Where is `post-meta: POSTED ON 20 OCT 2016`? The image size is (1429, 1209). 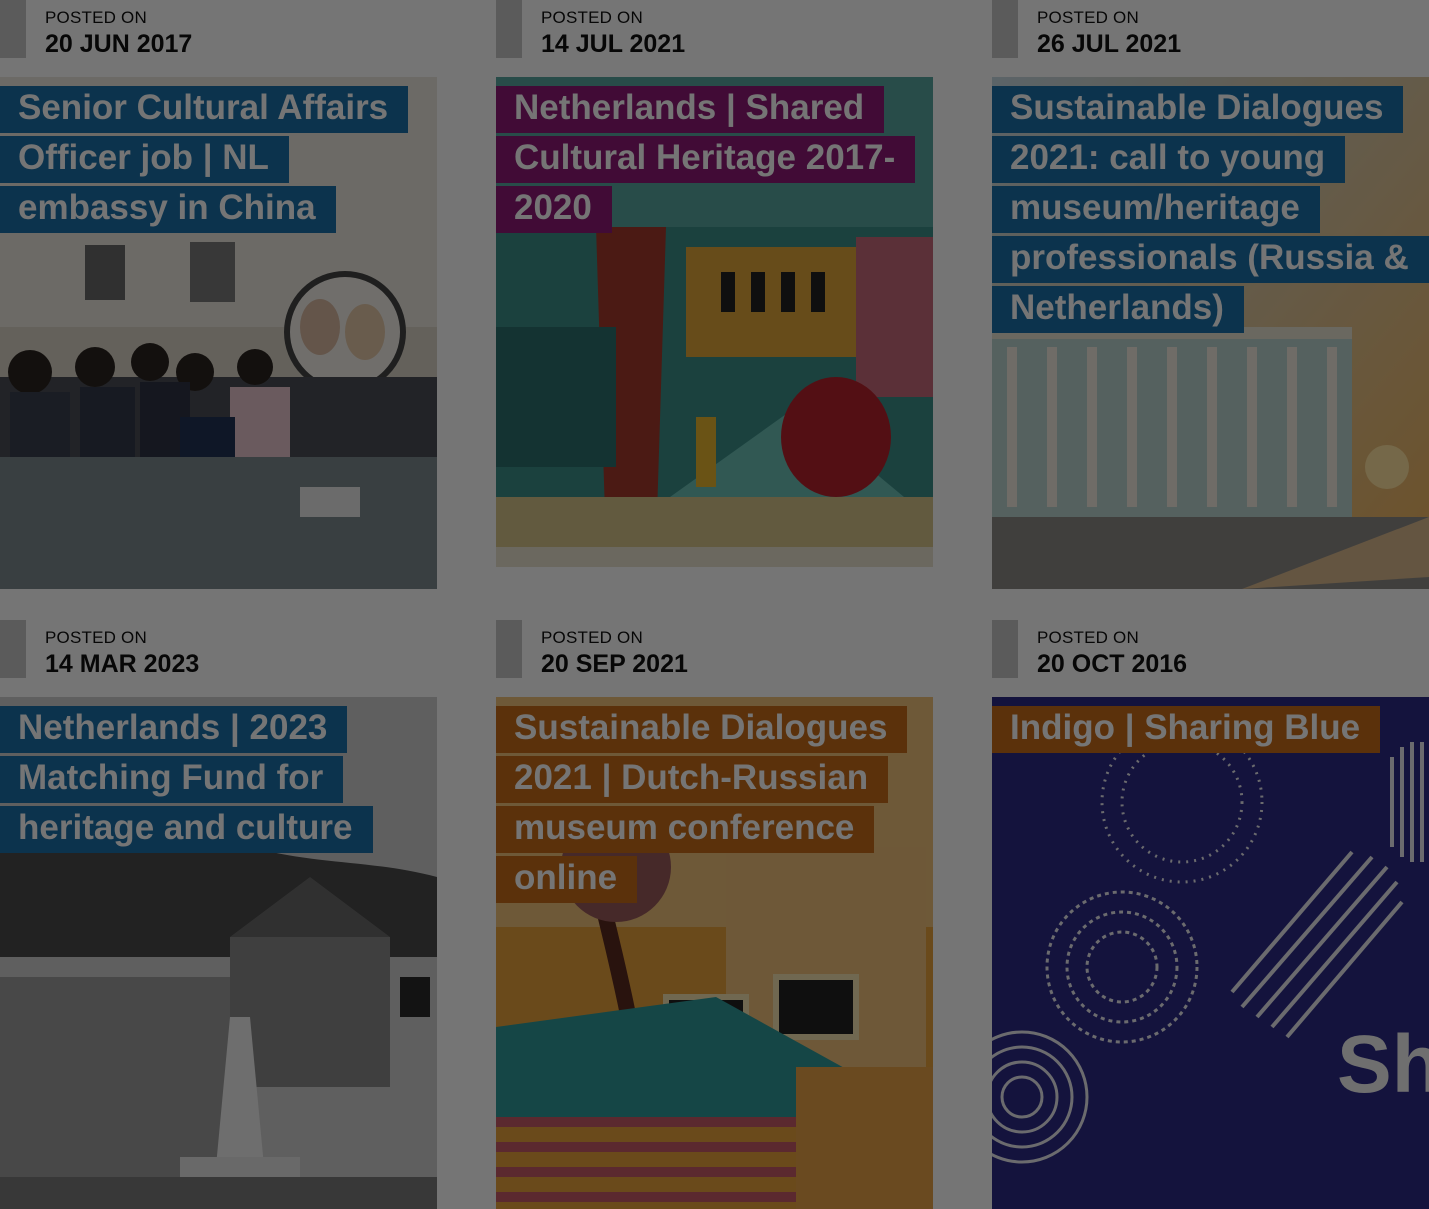
post-meta: POSTED ON 20 OCT 2016 is located at coordinates (1210, 650).